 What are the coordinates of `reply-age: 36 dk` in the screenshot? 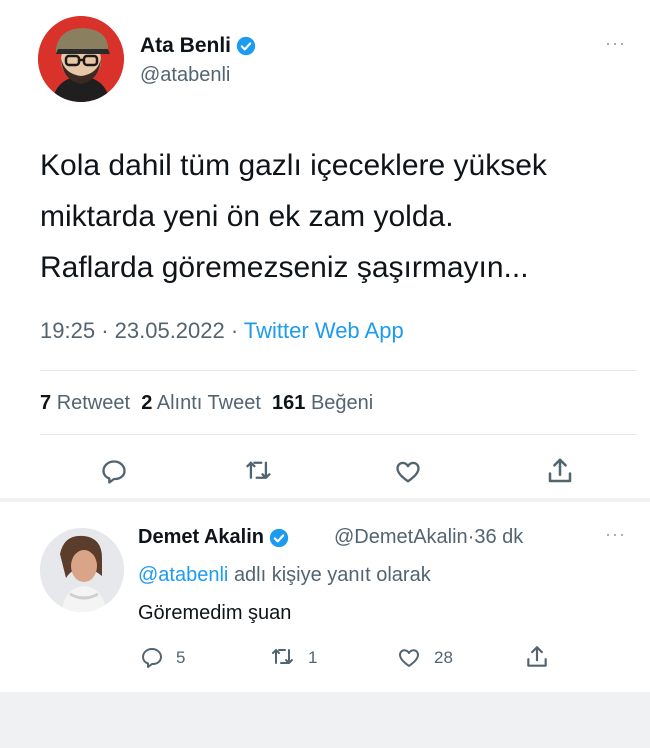 It's located at (498, 537).